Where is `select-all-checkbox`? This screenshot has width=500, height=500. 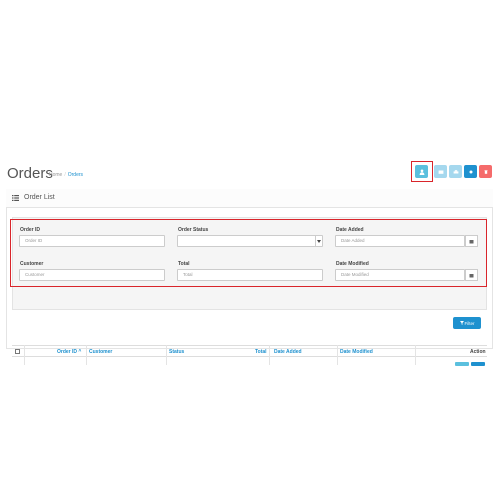 select-all-checkbox is located at coordinates (17, 351).